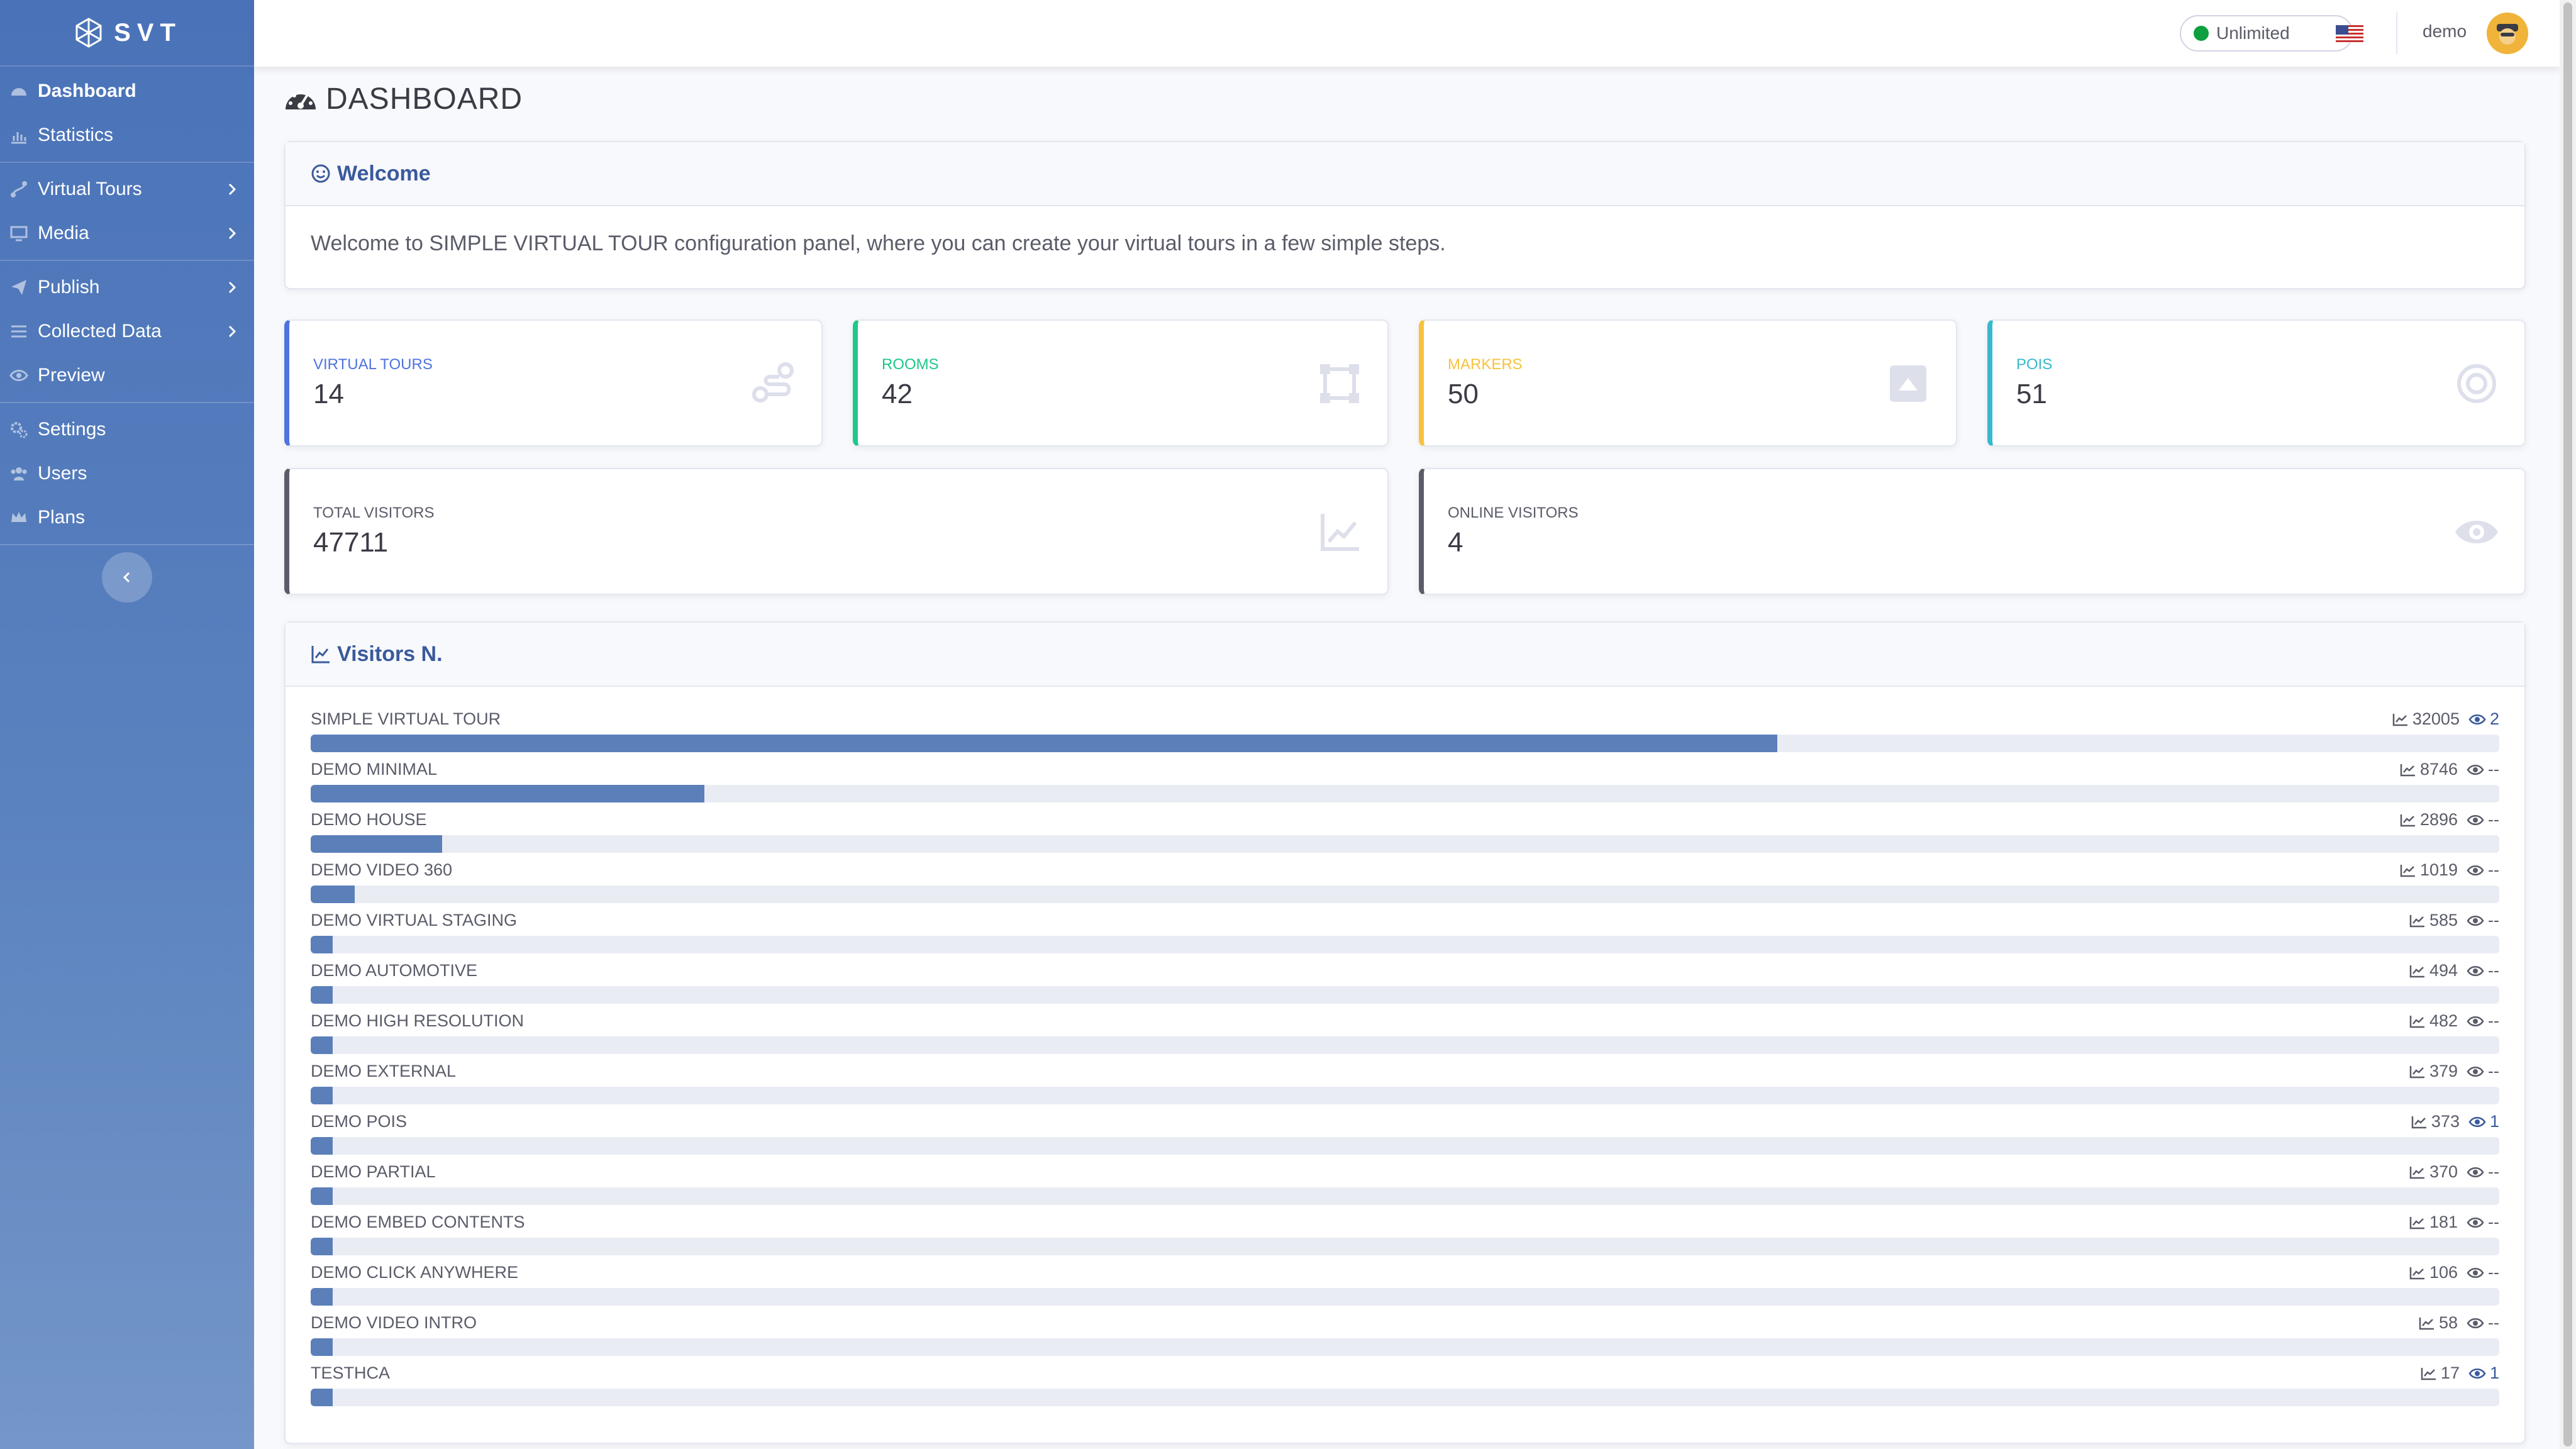  Describe the element at coordinates (2494, 1372) in the screenshot. I see `tour-online-visitors: 1` at that location.